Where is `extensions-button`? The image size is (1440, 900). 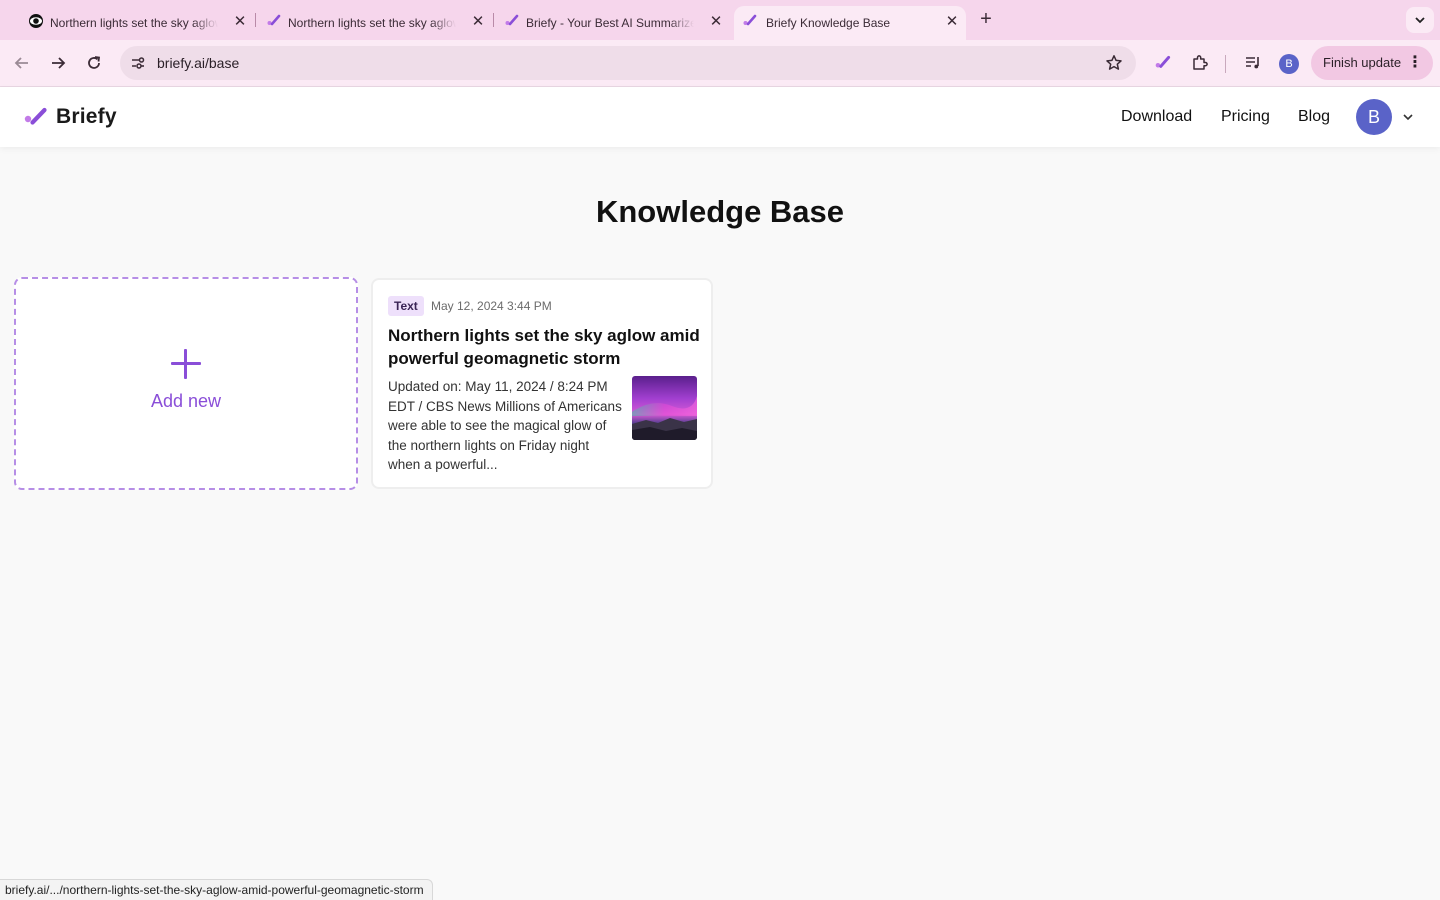 extensions-button is located at coordinates (1200, 63).